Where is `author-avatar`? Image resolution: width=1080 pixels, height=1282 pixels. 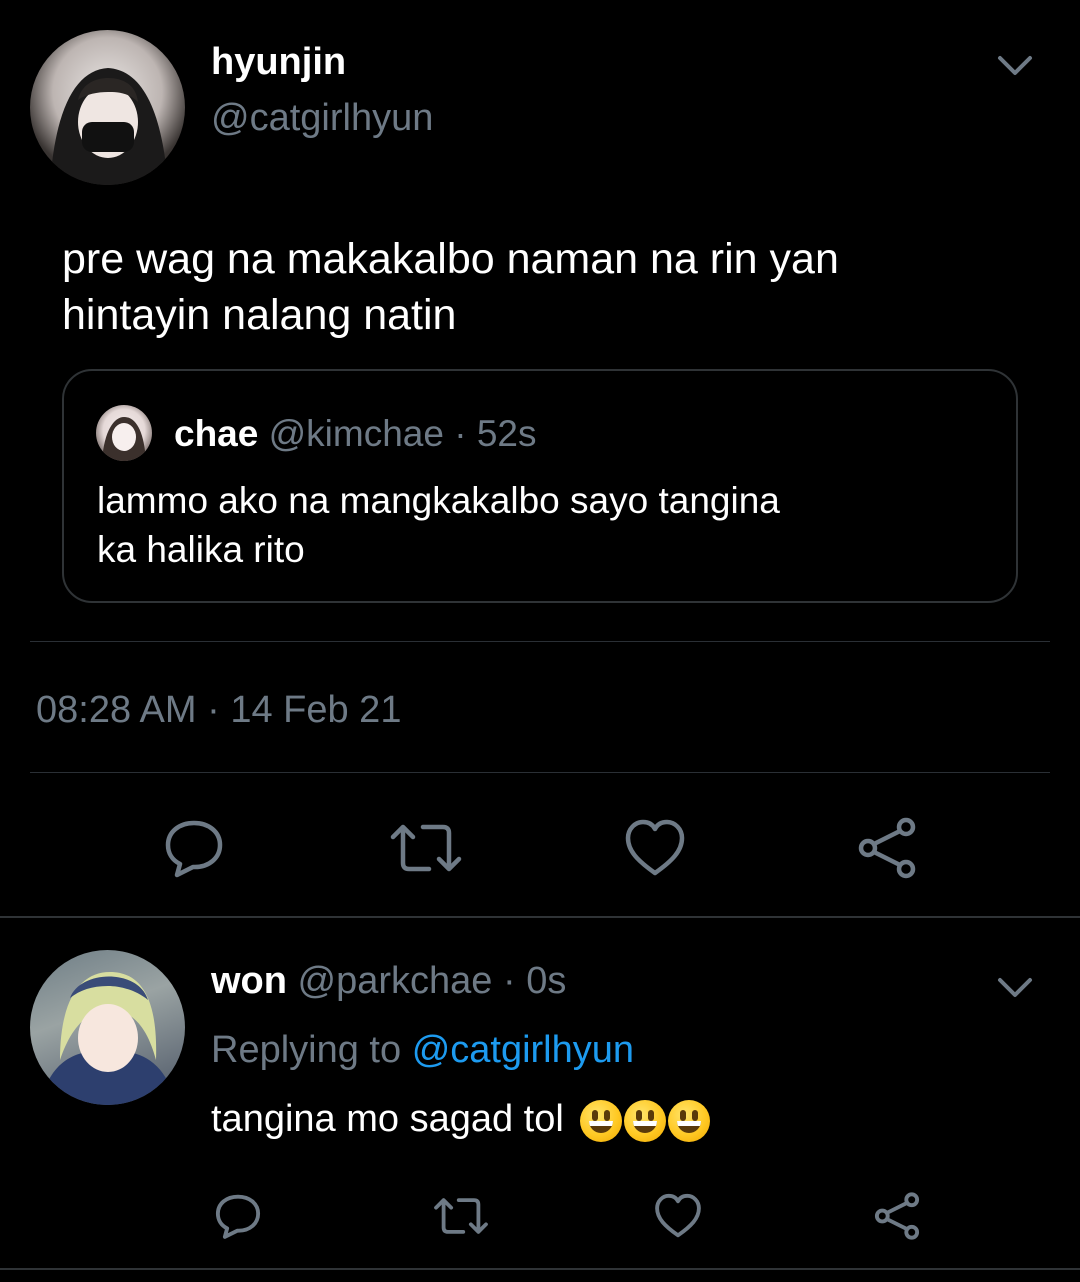 author-avatar is located at coordinates (107, 107).